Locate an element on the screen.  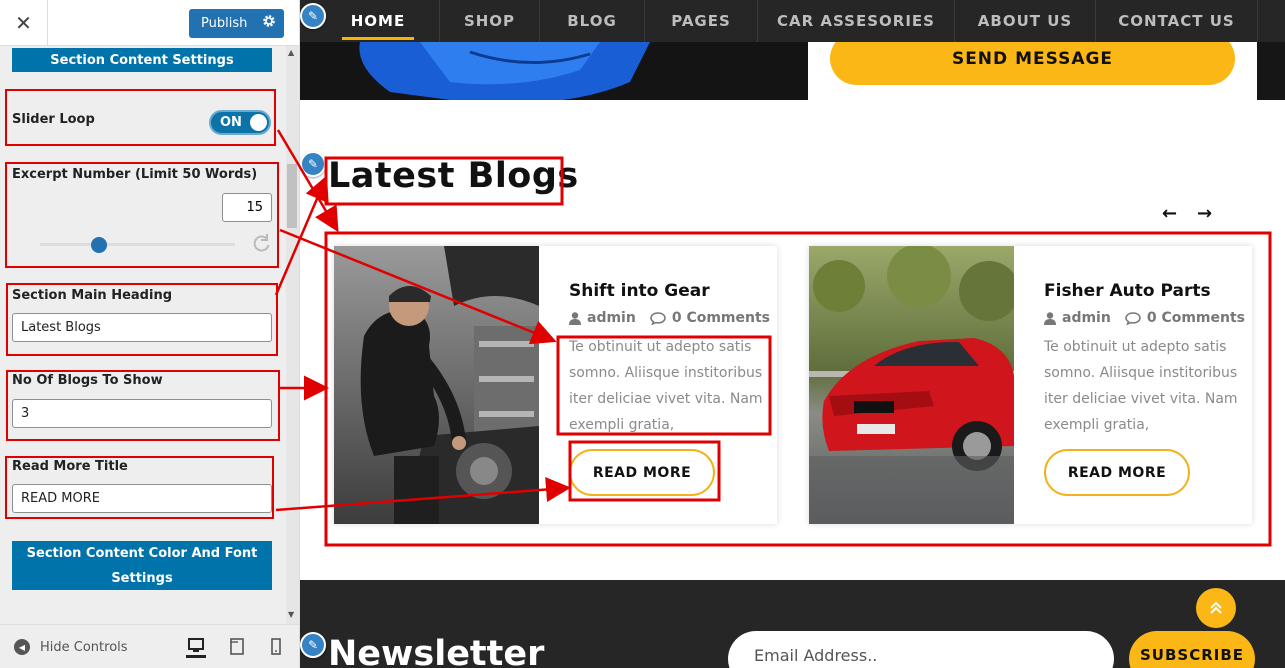
scroll-to-top-icon is located at coordinates (1216, 608).